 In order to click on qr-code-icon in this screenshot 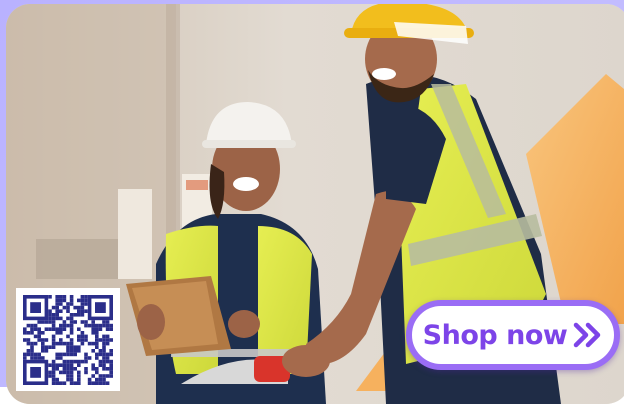, I will do `click(68, 339)`.